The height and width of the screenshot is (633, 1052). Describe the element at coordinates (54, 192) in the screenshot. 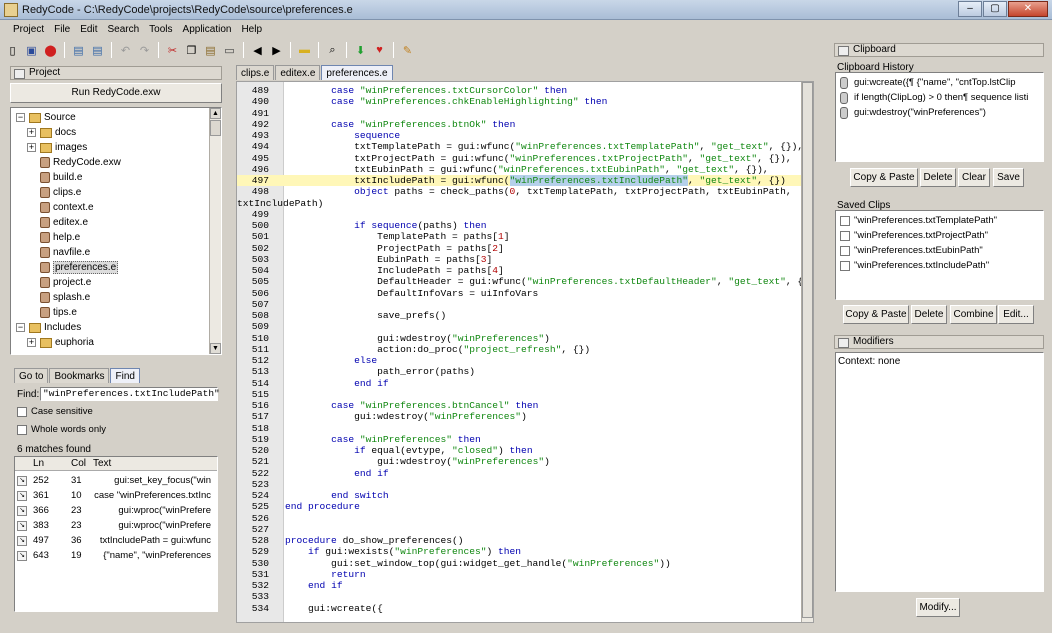

I see `tree-item: clips.e` at that location.